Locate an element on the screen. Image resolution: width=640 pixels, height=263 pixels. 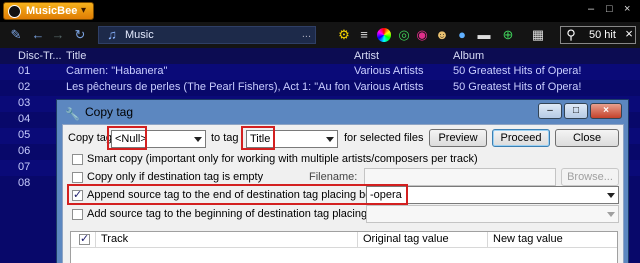
add-icon: ⊕ is located at coordinates (508, 35).